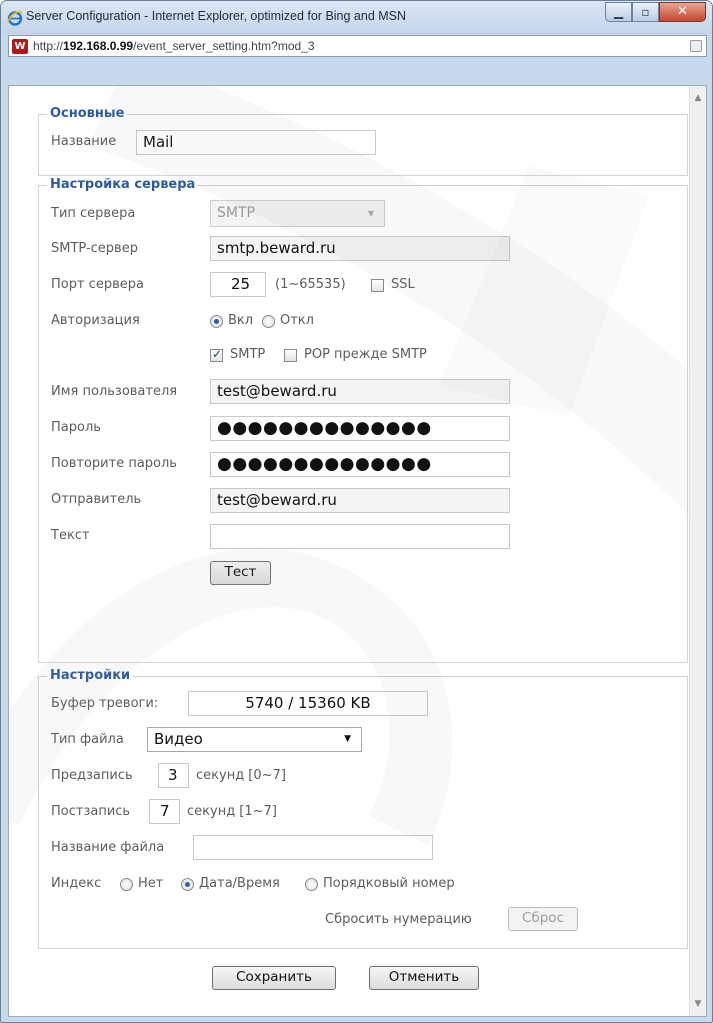 Image resolution: width=713 pixels, height=1023 pixels. I want to click on sender-input: test@beward.ru, so click(360, 500).